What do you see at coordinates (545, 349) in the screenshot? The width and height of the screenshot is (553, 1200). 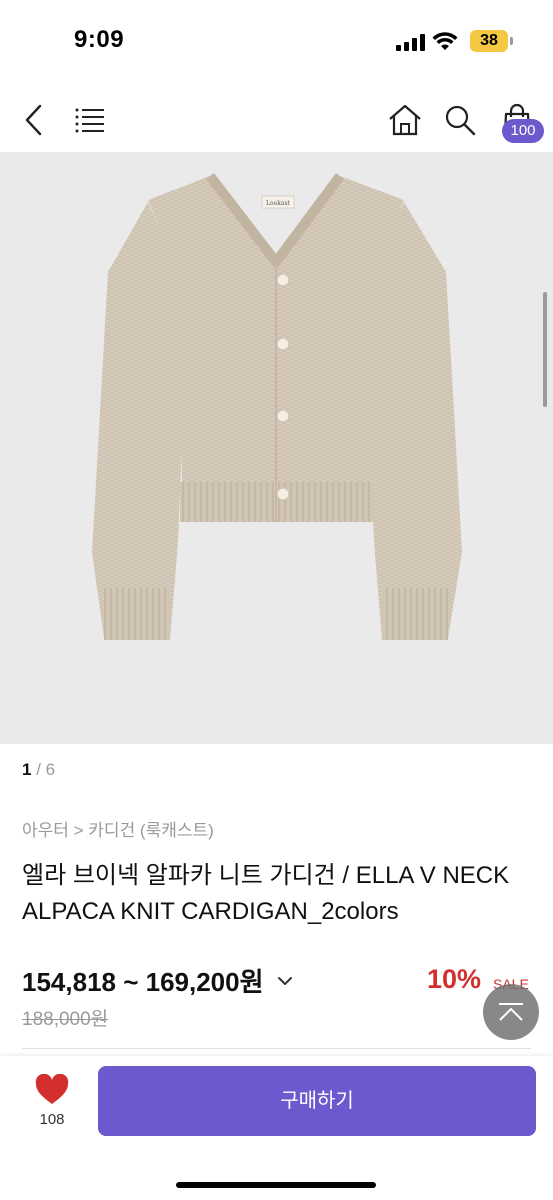 I see `scroll-indicator` at bounding box center [545, 349].